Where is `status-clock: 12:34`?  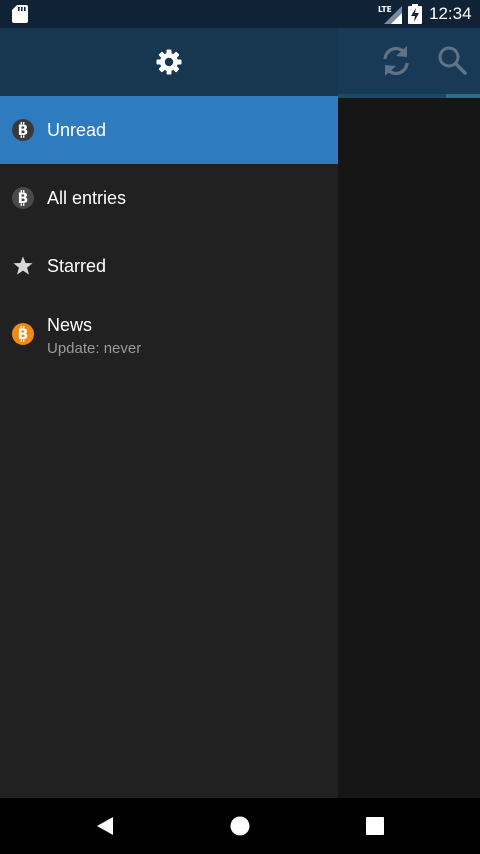 status-clock: 12:34 is located at coordinates (450, 13).